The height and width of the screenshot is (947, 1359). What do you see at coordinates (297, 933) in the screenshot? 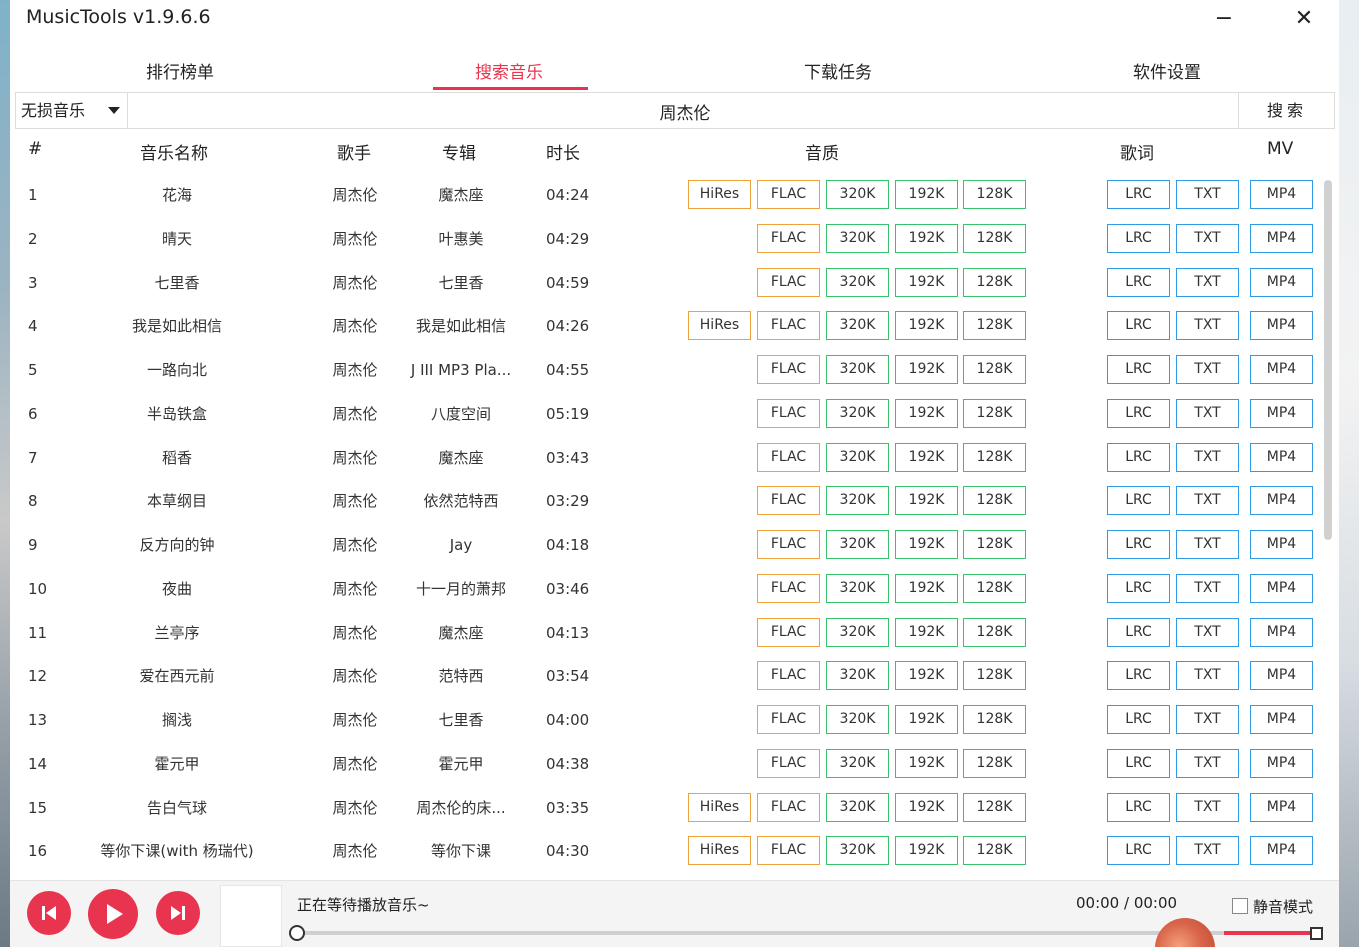
I see `progress-slider-handle` at bounding box center [297, 933].